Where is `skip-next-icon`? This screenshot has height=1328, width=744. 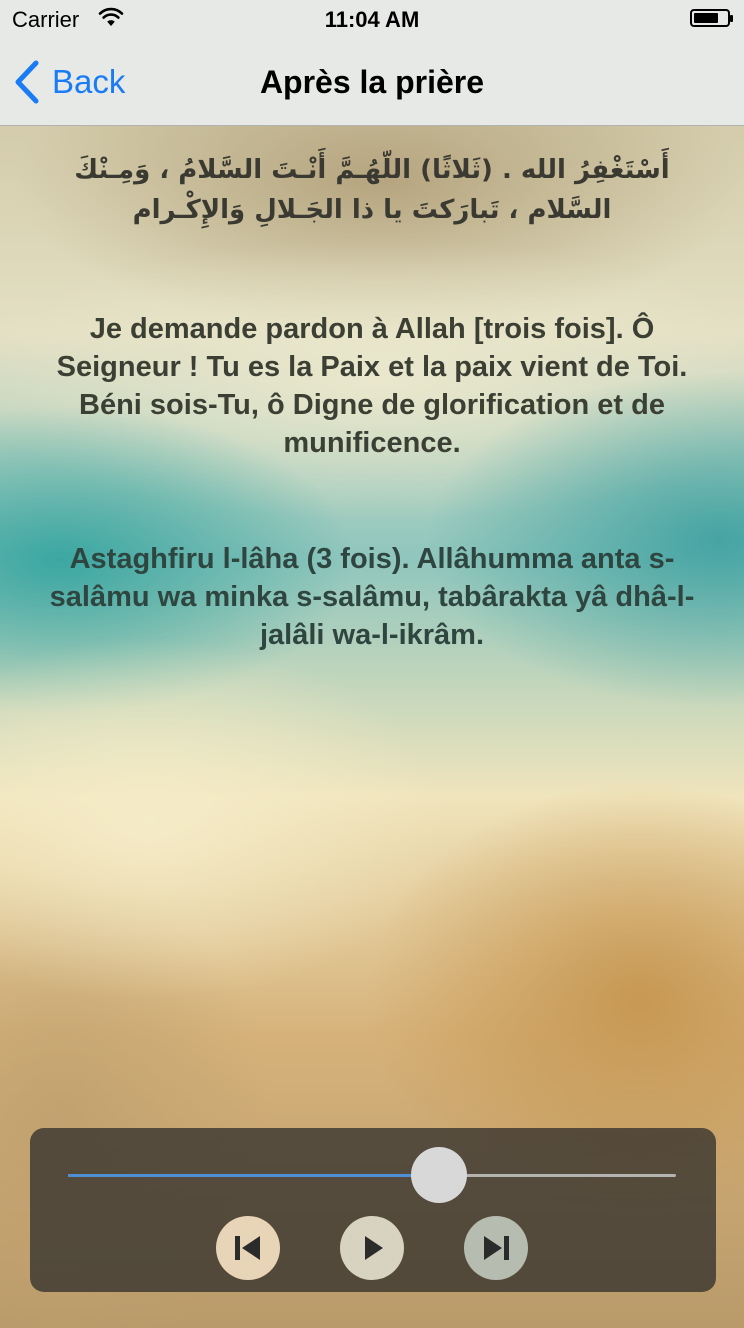
skip-next-icon is located at coordinates (496, 1248).